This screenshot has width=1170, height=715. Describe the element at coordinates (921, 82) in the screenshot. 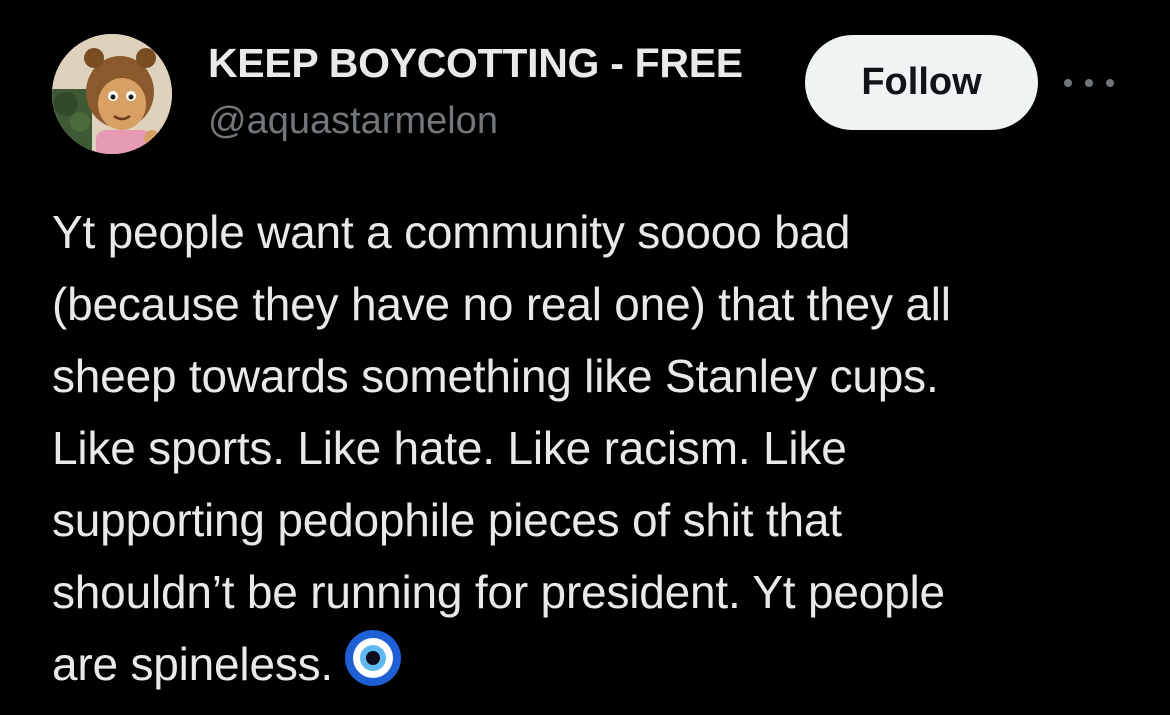

I see `follow-button: Follow` at that location.